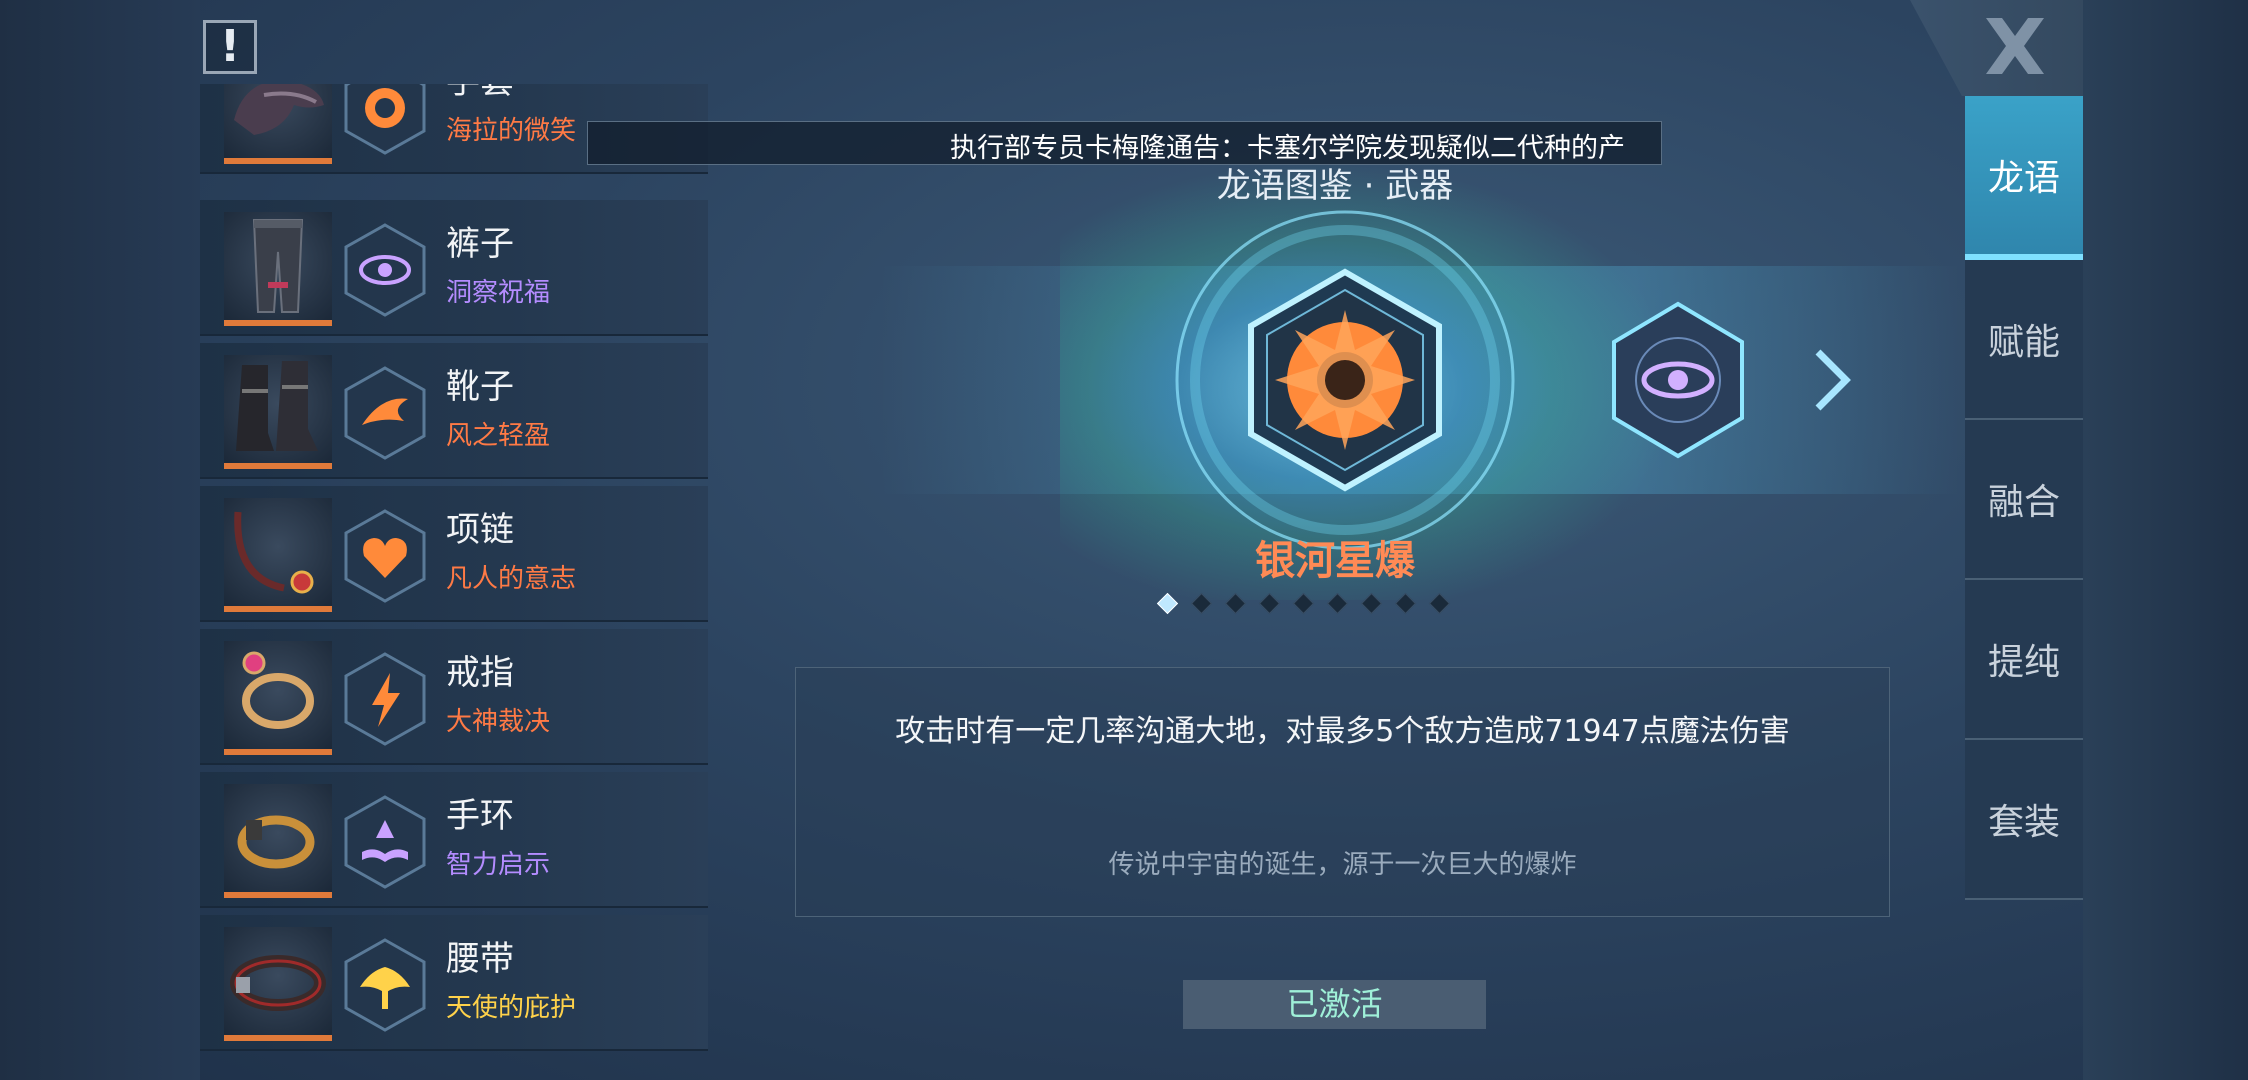 The height and width of the screenshot is (1080, 2248). I want to click on info-button: !, so click(230, 47).